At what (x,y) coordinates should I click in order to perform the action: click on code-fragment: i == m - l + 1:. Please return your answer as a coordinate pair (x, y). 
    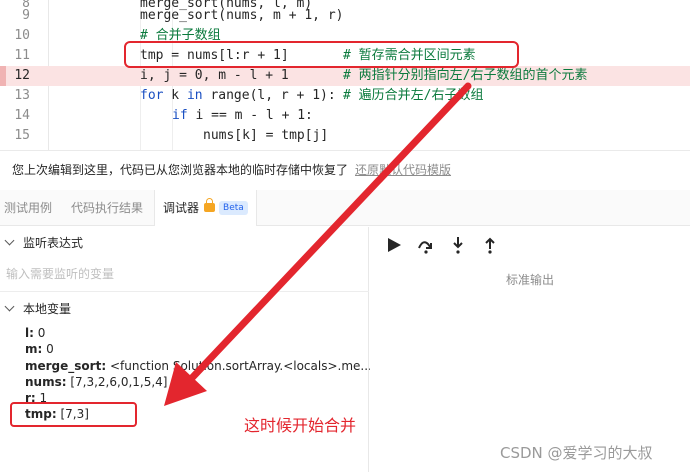
    Looking at the image, I should click on (250, 115).